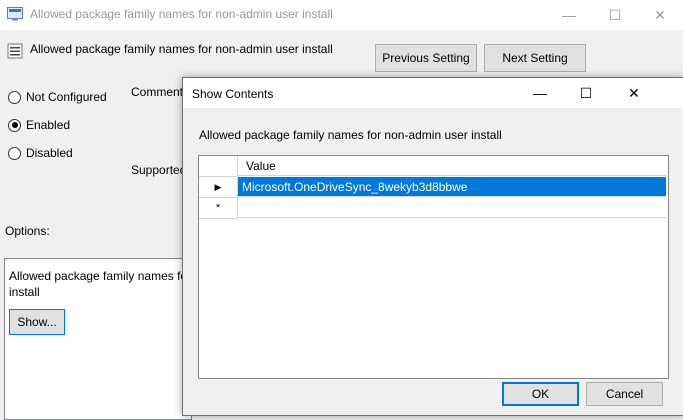  I want to click on options-label: Options:, so click(27, 231).